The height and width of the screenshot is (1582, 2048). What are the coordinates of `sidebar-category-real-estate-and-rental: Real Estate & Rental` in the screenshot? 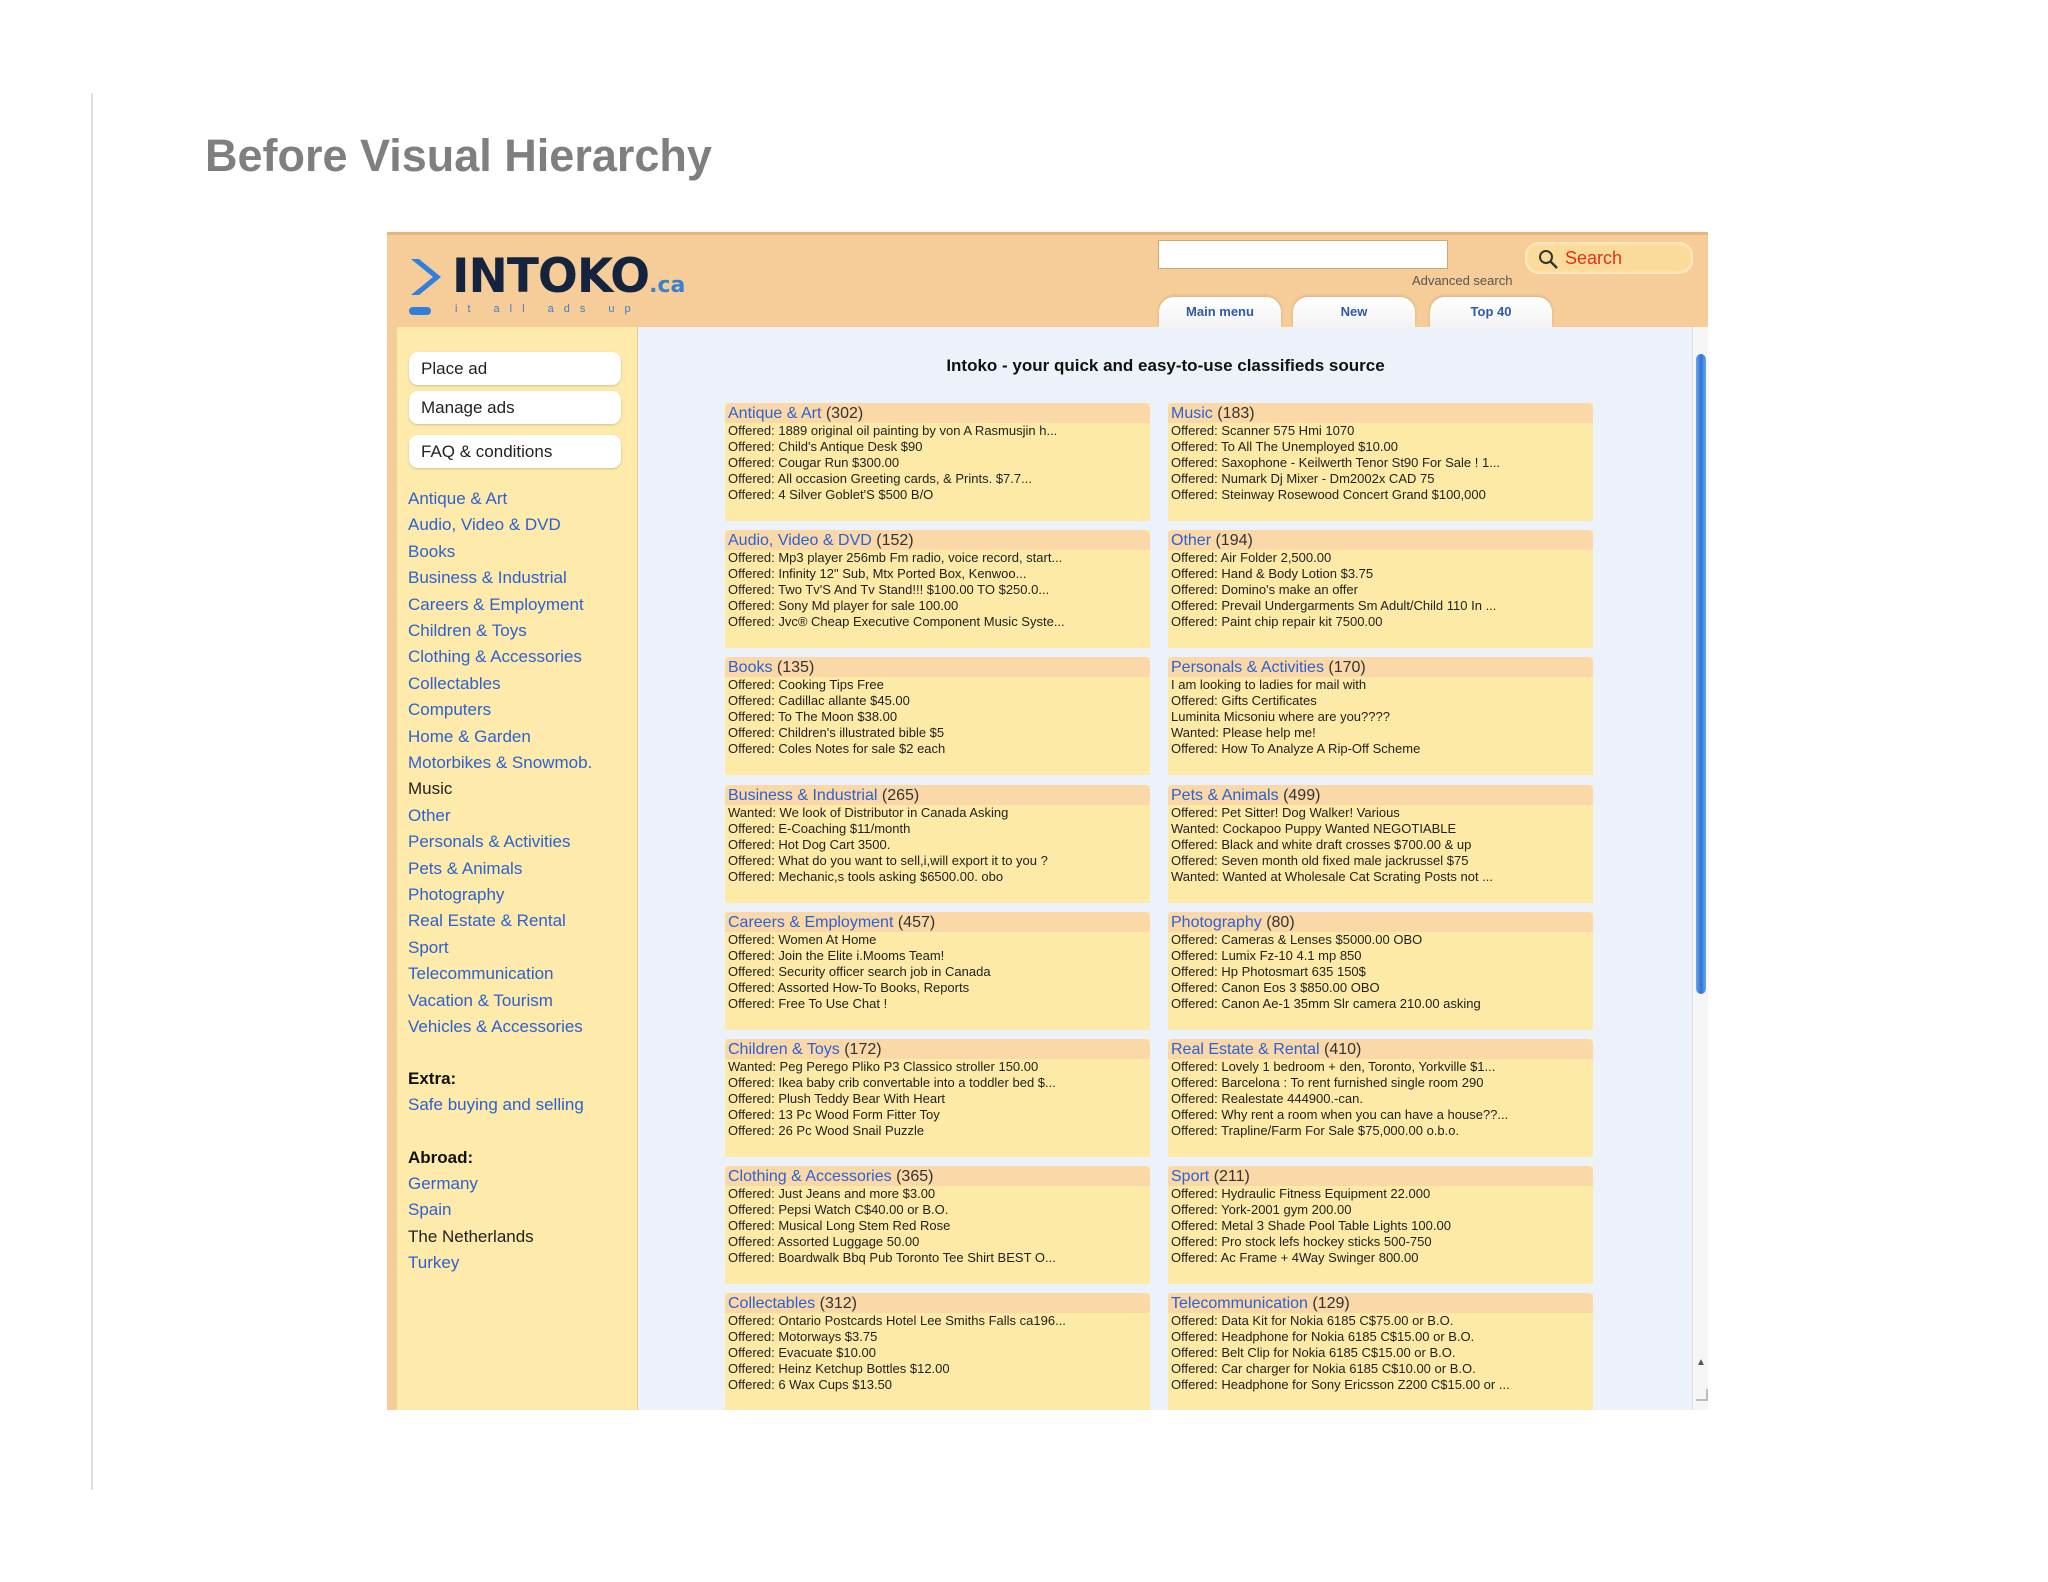 It's located at (487, 921).